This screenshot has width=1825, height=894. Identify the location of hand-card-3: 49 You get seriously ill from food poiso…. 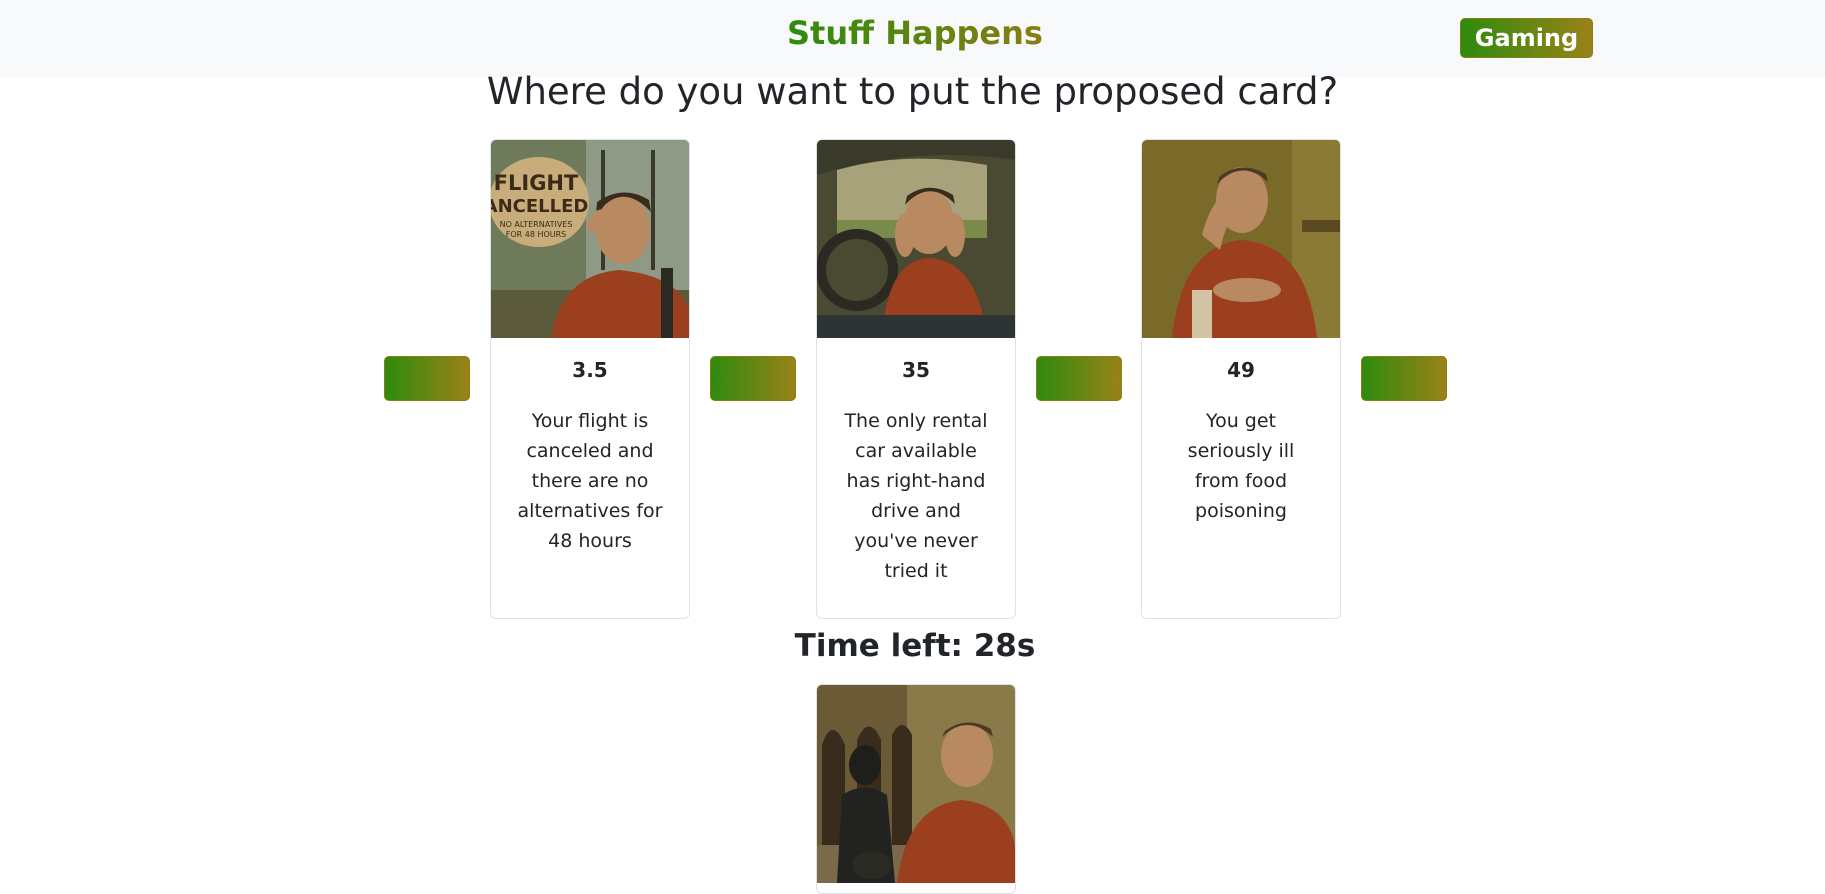
(1241, 379).